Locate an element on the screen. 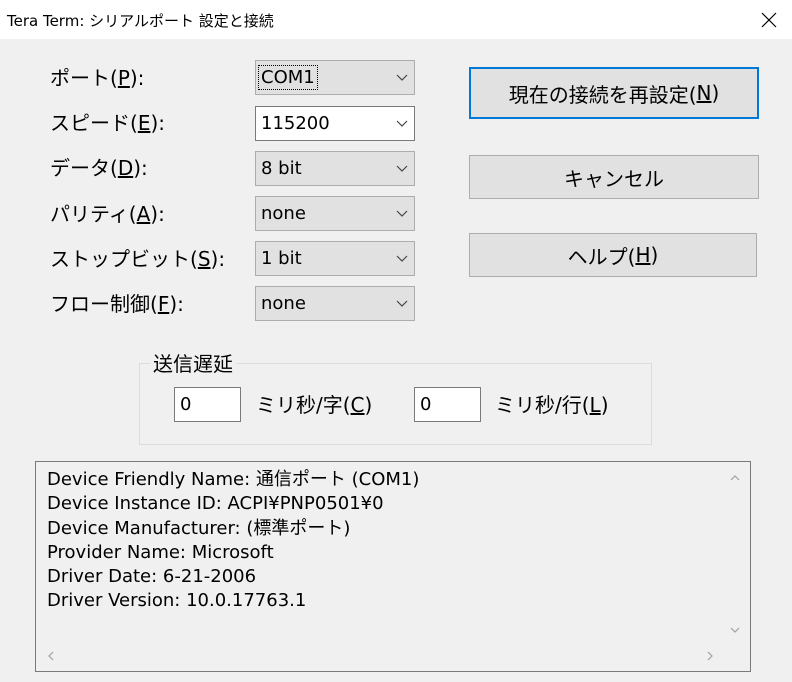 The height and width of the screenshot is (682, 792). stop-bits-select: 1 bit is located at coordinates (335, 258).